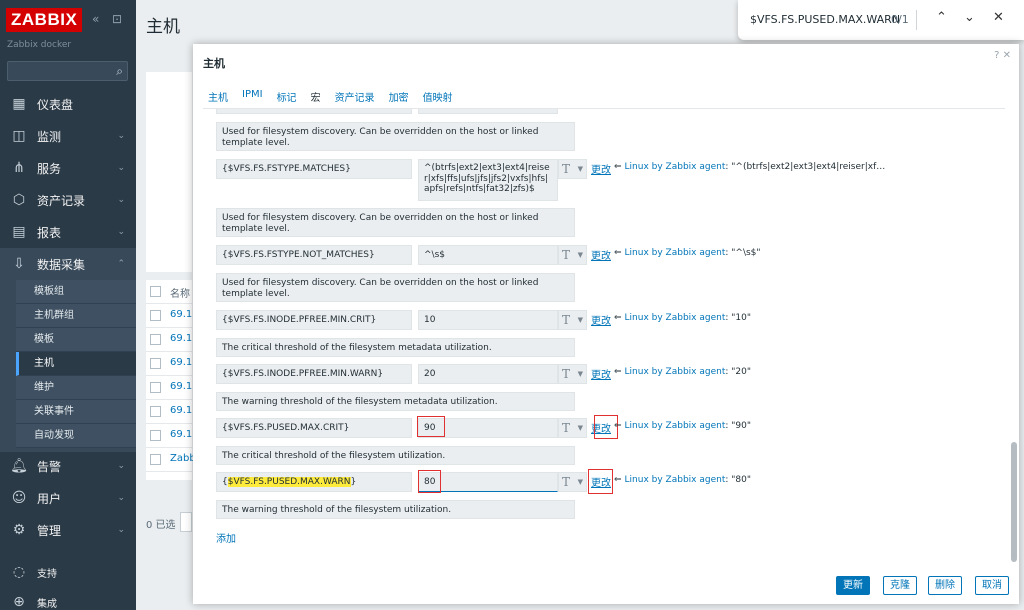  I want to click on submenu-host-groups: 主机群组, so click(76, 316).